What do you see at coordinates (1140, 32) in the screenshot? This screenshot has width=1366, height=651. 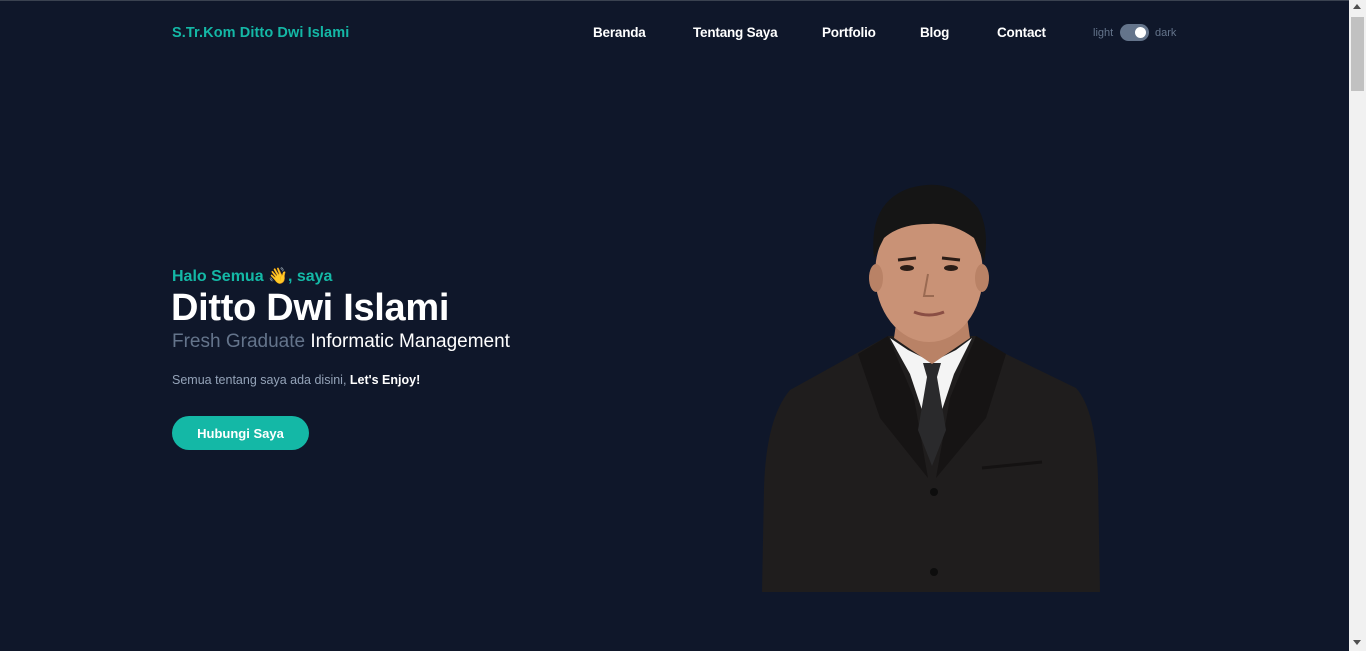 I see `toggle-knob` at bounding box center [1140, 32].